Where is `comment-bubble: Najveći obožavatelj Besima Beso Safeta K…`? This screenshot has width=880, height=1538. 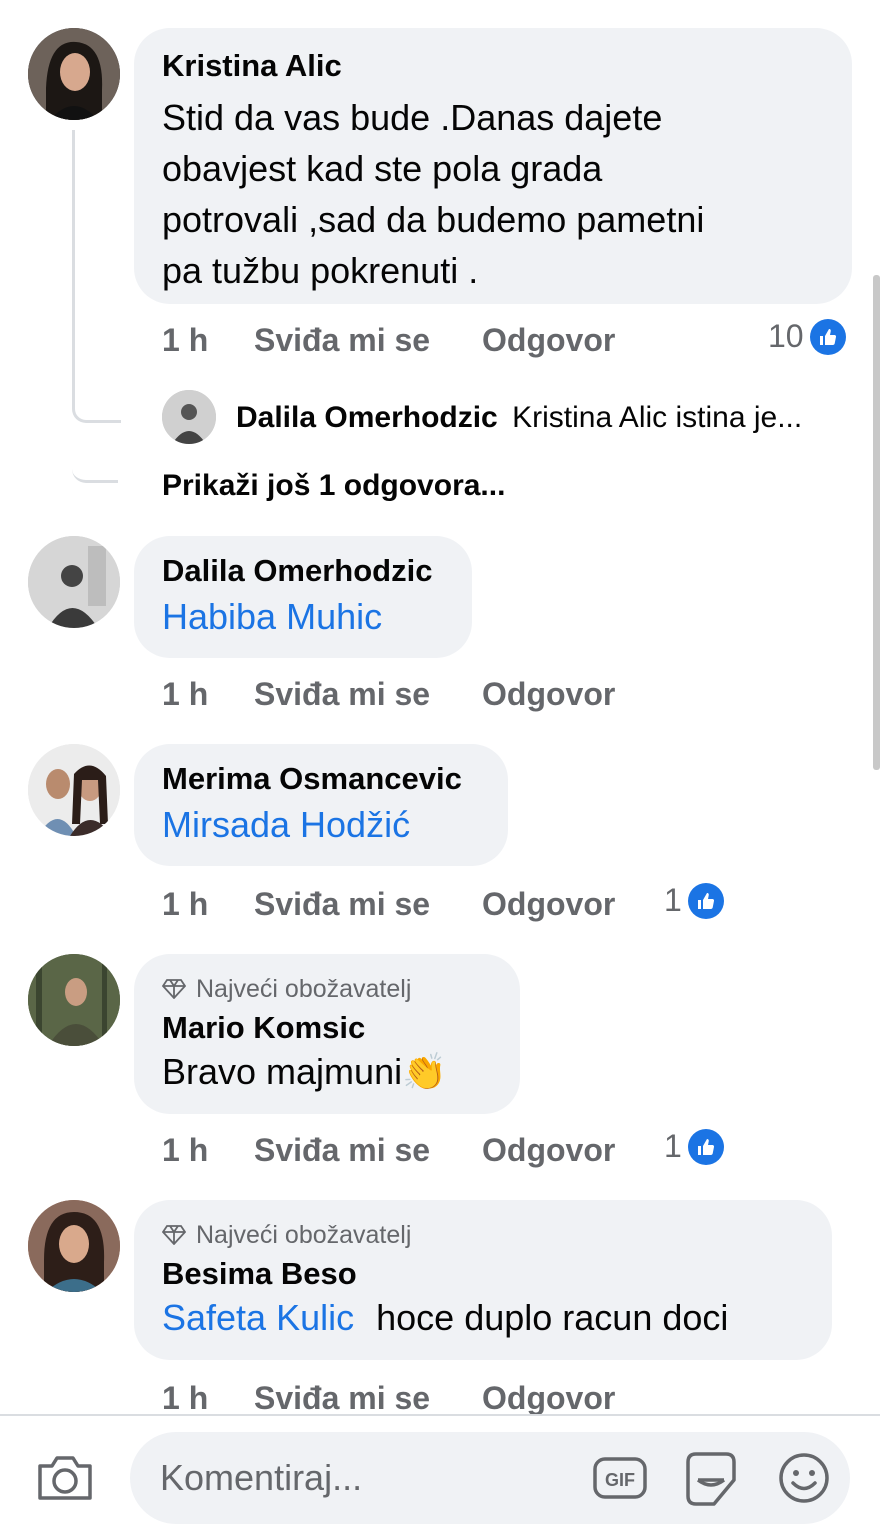
comment-bubble: Najveći obožavatelj Besima Beso Safeta K… is located at coordinates (483, 1280).